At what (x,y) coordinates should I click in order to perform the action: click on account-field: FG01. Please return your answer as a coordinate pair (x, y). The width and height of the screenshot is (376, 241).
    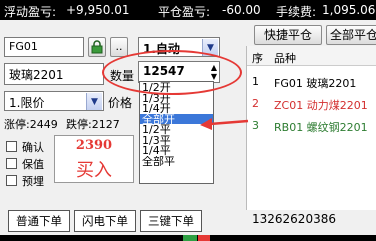
    Looking at the image, I should click on (44, 47).